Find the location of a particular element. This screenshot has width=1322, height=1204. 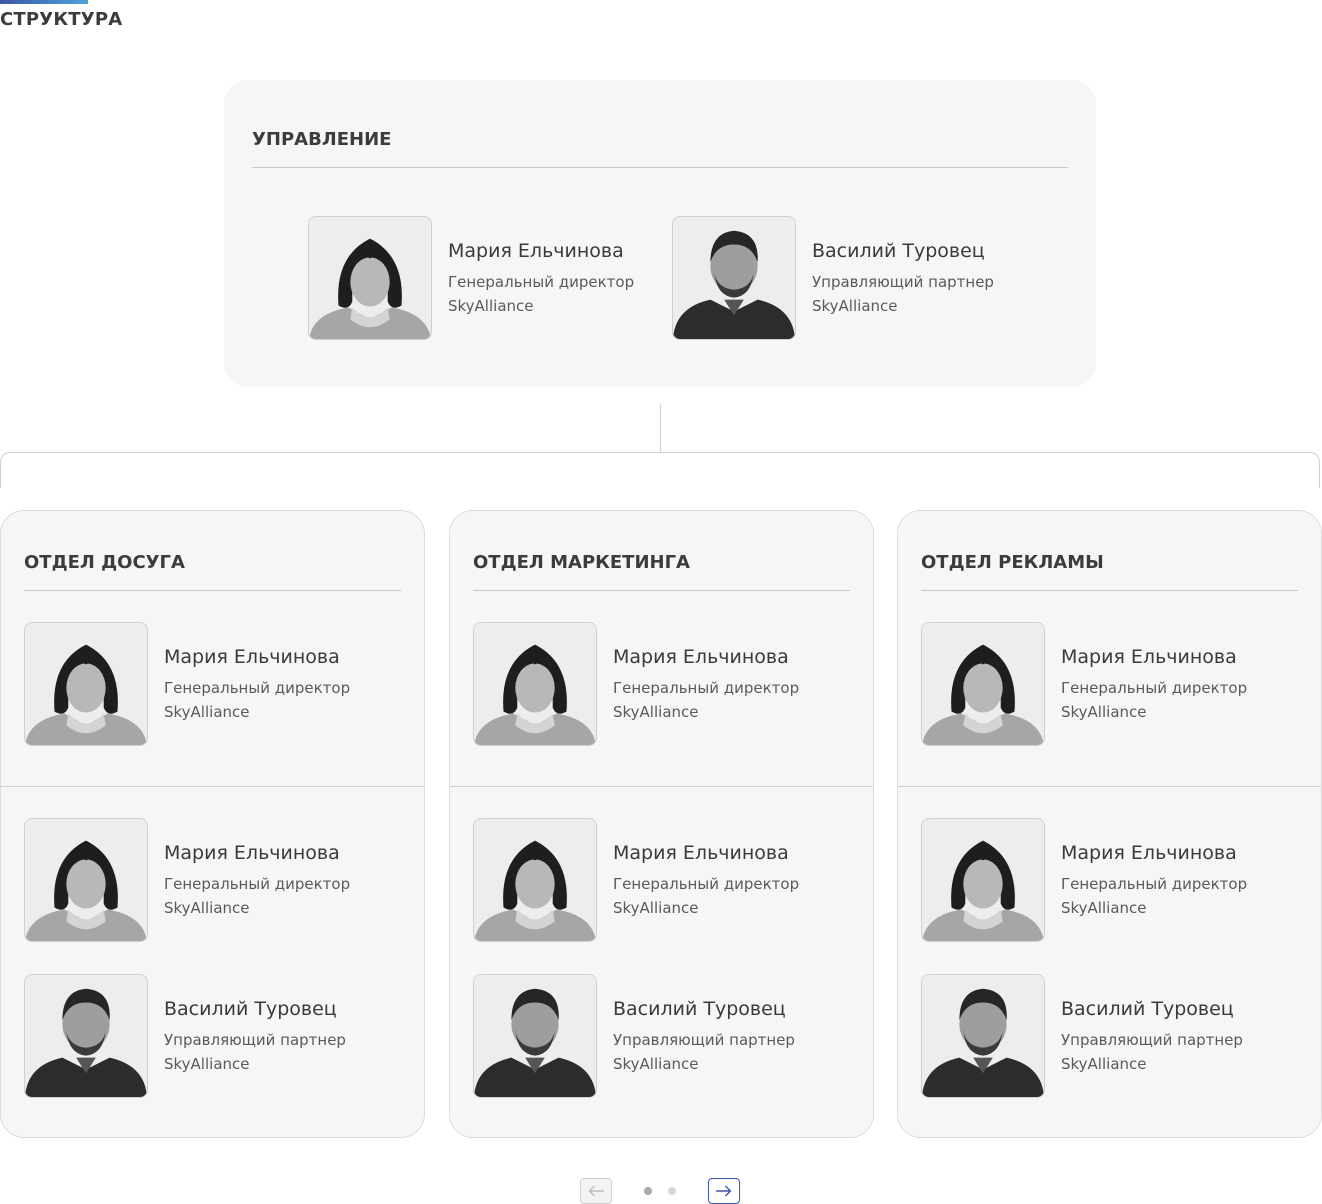

arrow-right-icon is located at coordinates (723, 1191).